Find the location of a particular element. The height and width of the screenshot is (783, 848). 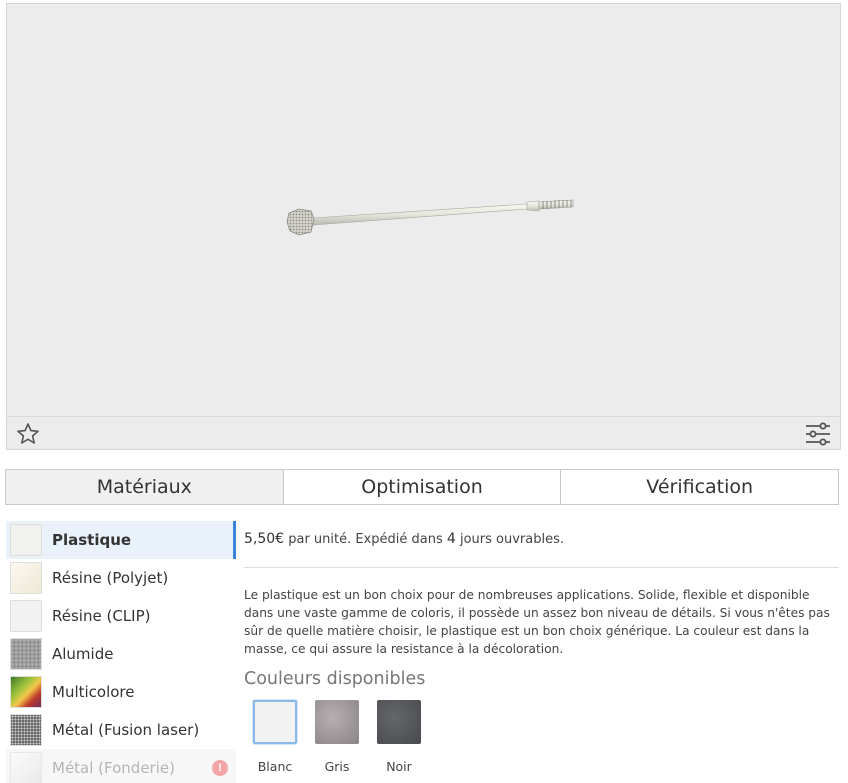

divider is located at coordinates (541, 567).